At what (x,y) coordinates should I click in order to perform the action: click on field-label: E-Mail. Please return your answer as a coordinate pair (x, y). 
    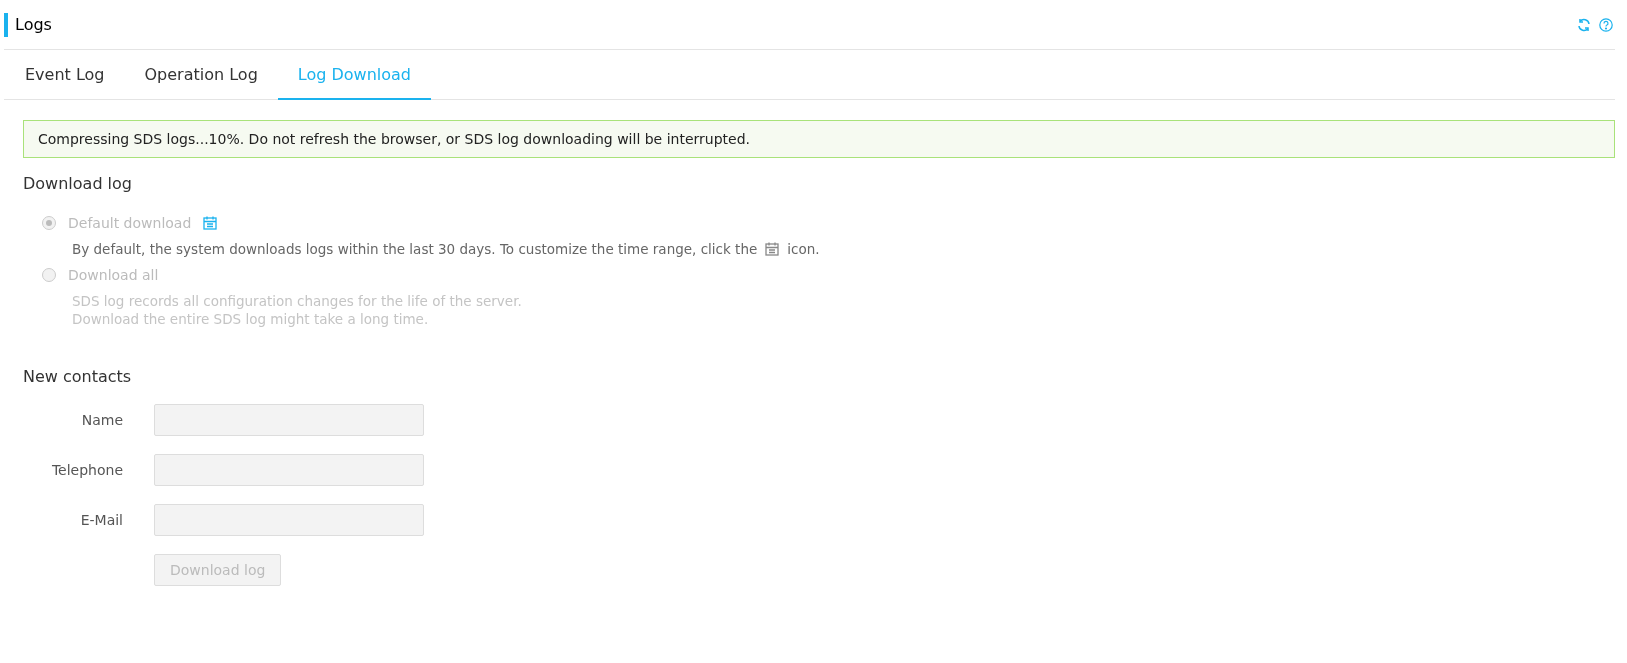
    Looking at the image, I should click on (101, 520).